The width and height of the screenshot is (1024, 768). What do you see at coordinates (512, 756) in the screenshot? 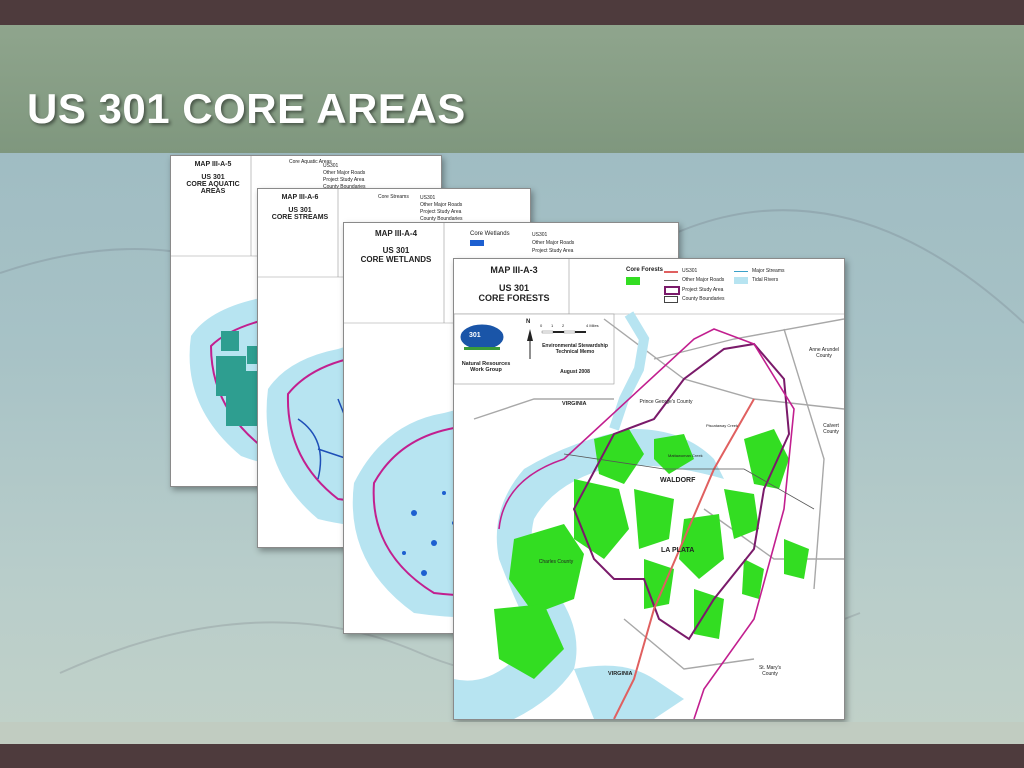
I see `bottom-bar` at bounding box center [512, 756].